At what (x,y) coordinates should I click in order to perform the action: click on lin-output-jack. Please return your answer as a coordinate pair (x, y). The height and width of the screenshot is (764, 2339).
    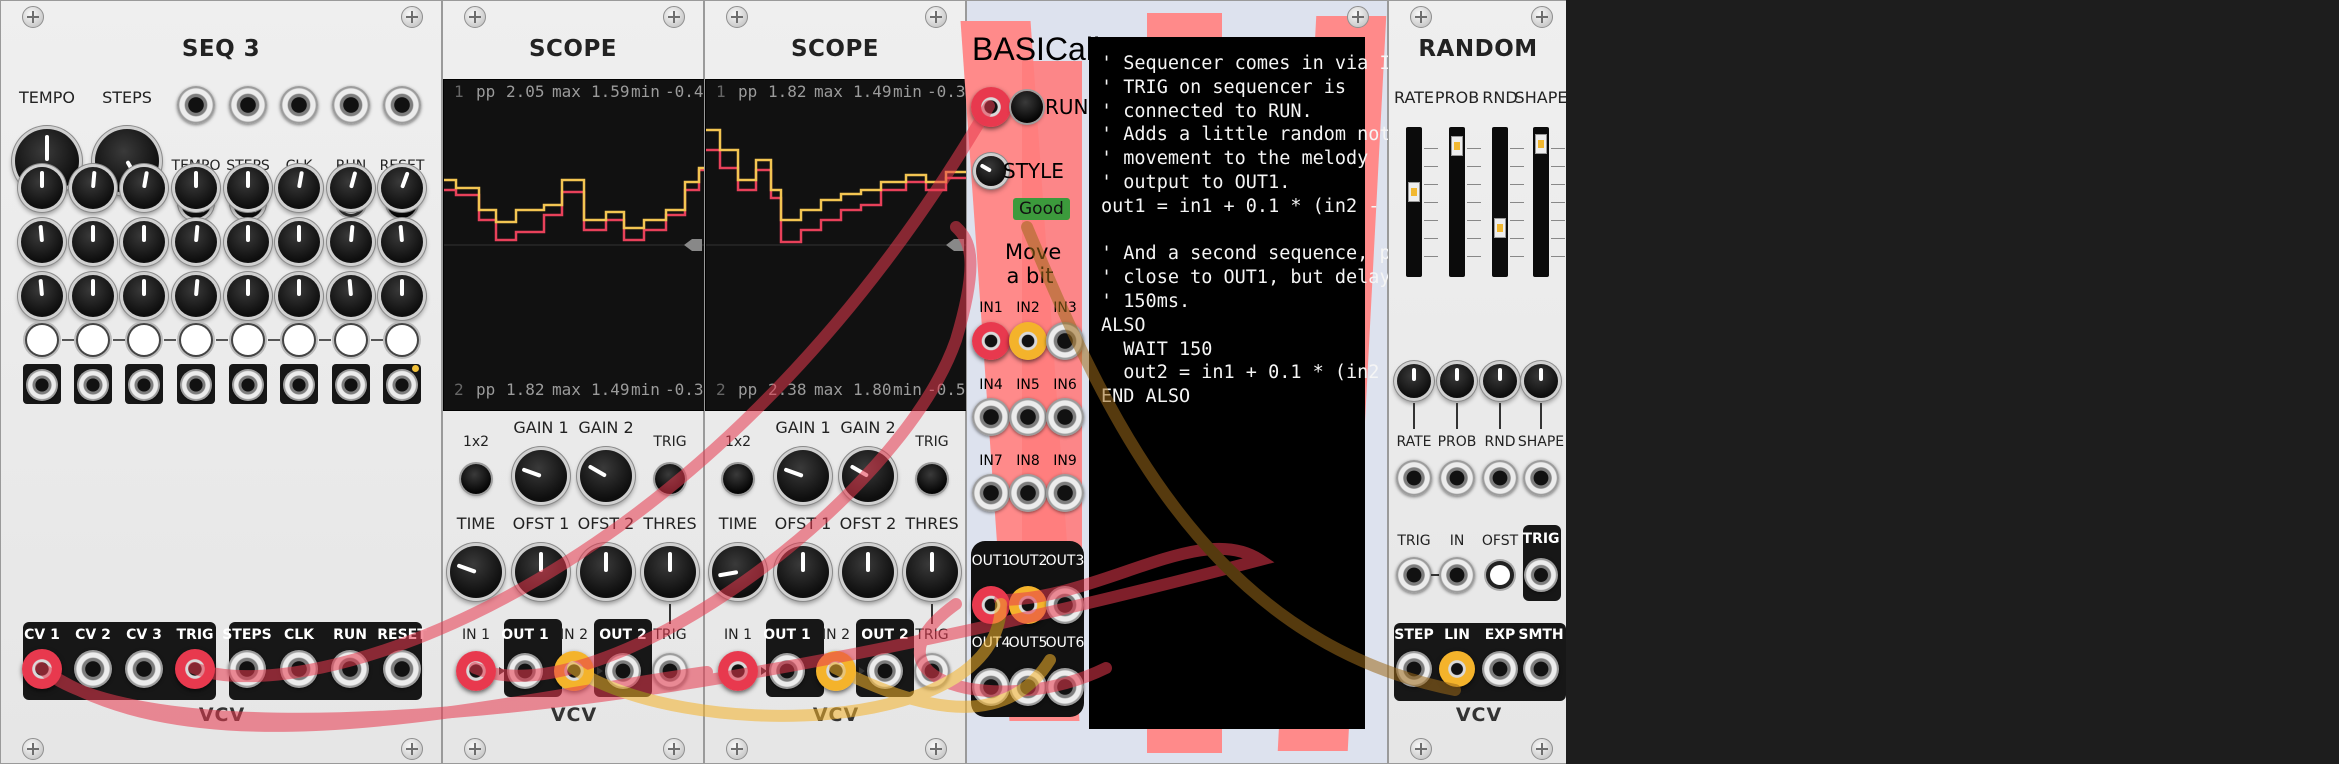
    Looking at the image, I should click on (1457, 669).